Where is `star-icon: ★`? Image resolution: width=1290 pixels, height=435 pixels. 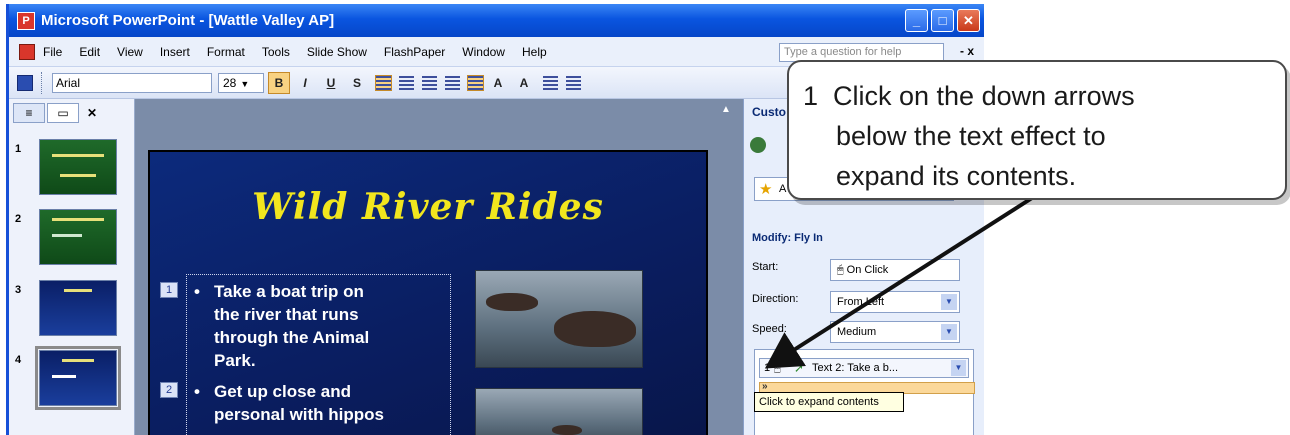 star-icon: ★ is located at coordinates (766, 189).